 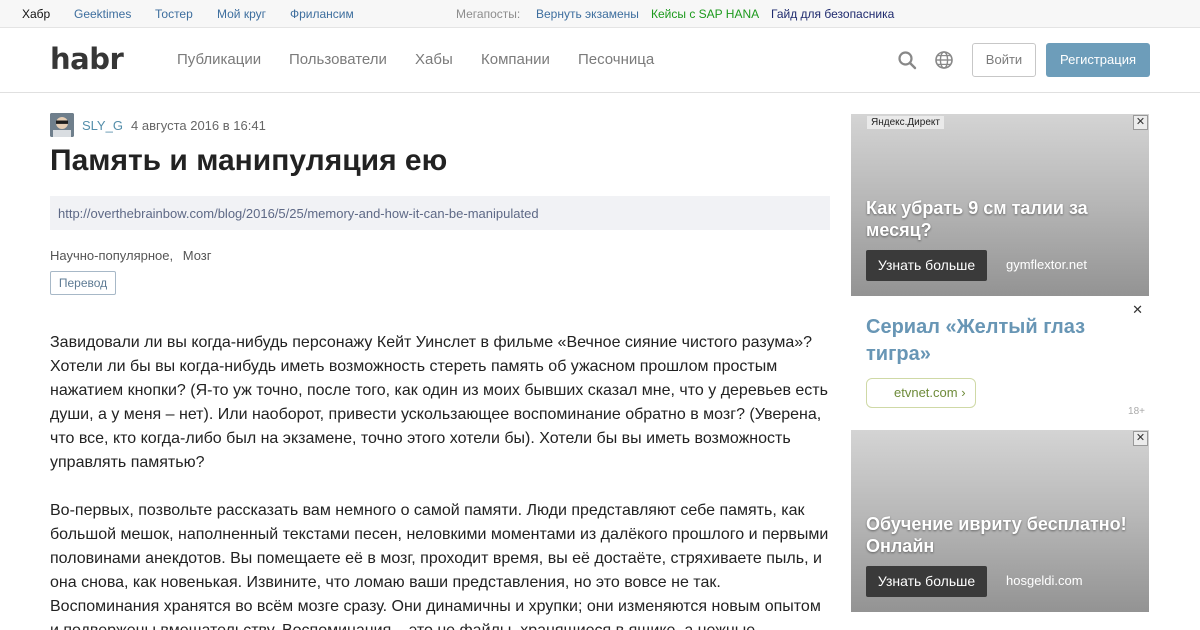 I want to click on topbar-brand-link: Хабр, so click(x=36, y=14).